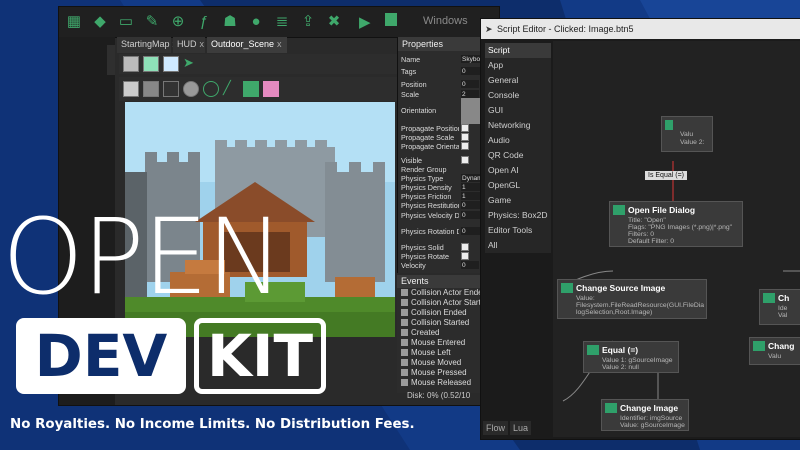 This screenshot has width=800, height=450. What do you see at coordinates (282, 22) in the screenshot?
I see `stack-icon: ≣` at bounding box center [282, 22].